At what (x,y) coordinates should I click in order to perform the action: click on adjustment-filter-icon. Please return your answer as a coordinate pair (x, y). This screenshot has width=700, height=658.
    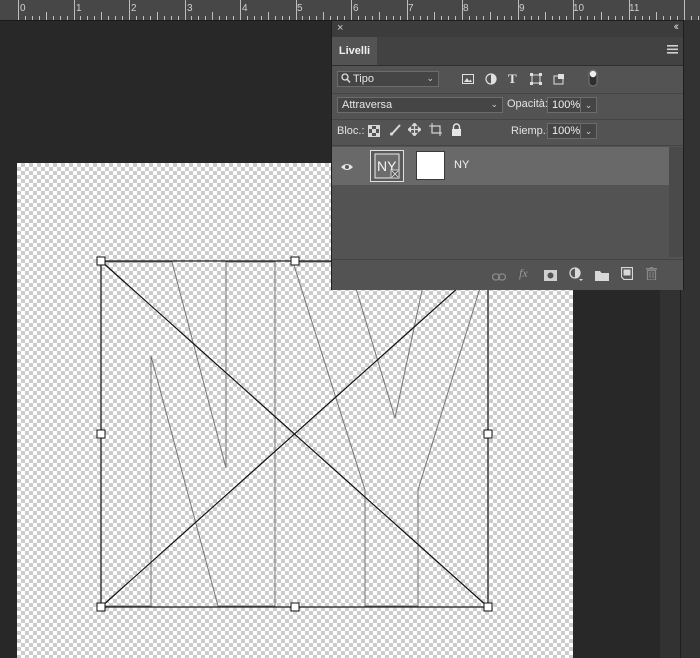
    Looking at the image, I should click on (491, 81).